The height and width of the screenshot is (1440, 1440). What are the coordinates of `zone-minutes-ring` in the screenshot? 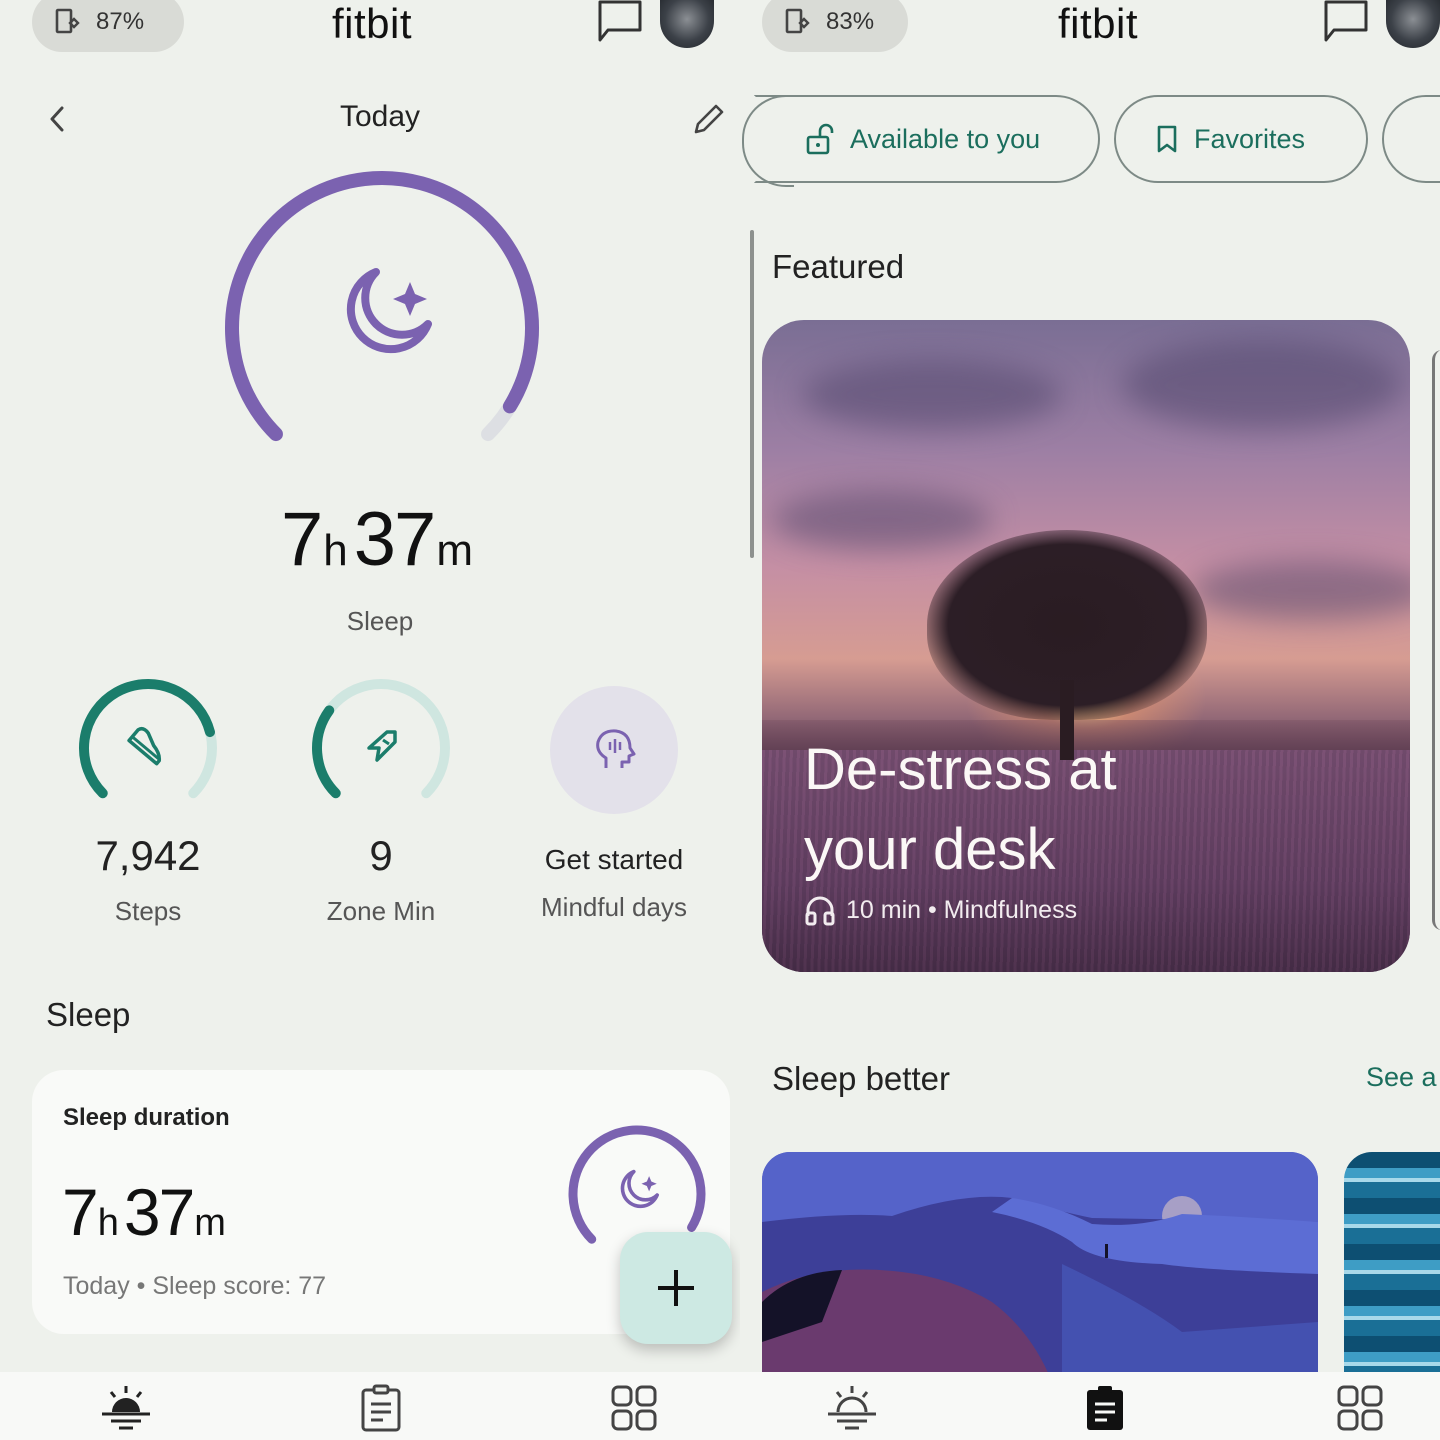 It's located at (381, 738).